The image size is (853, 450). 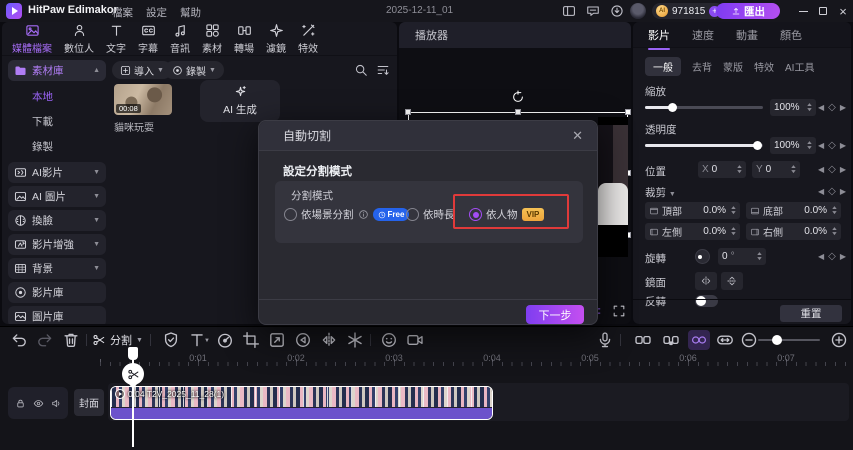 What do you see at coordinates (706, 301) in the screenshot?
I see `reverse-toggle` at bounding box center [706, 301].